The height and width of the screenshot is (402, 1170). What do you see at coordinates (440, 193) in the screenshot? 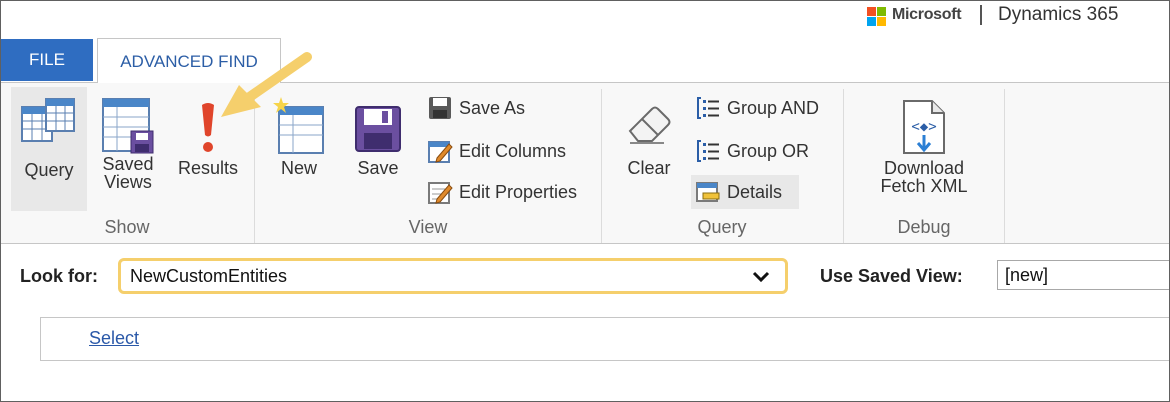
I see `edit-properties-icon` at bounding box center [440, 193].